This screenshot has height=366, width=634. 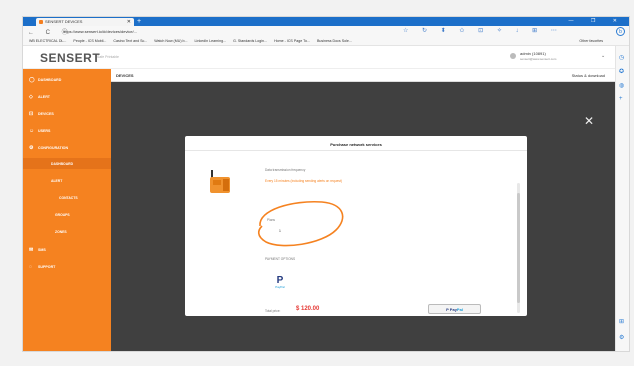 What do you see at coordinates (220, 181) in the screenshot?
I see `device-image-icon` at bounding box center [220, 181].